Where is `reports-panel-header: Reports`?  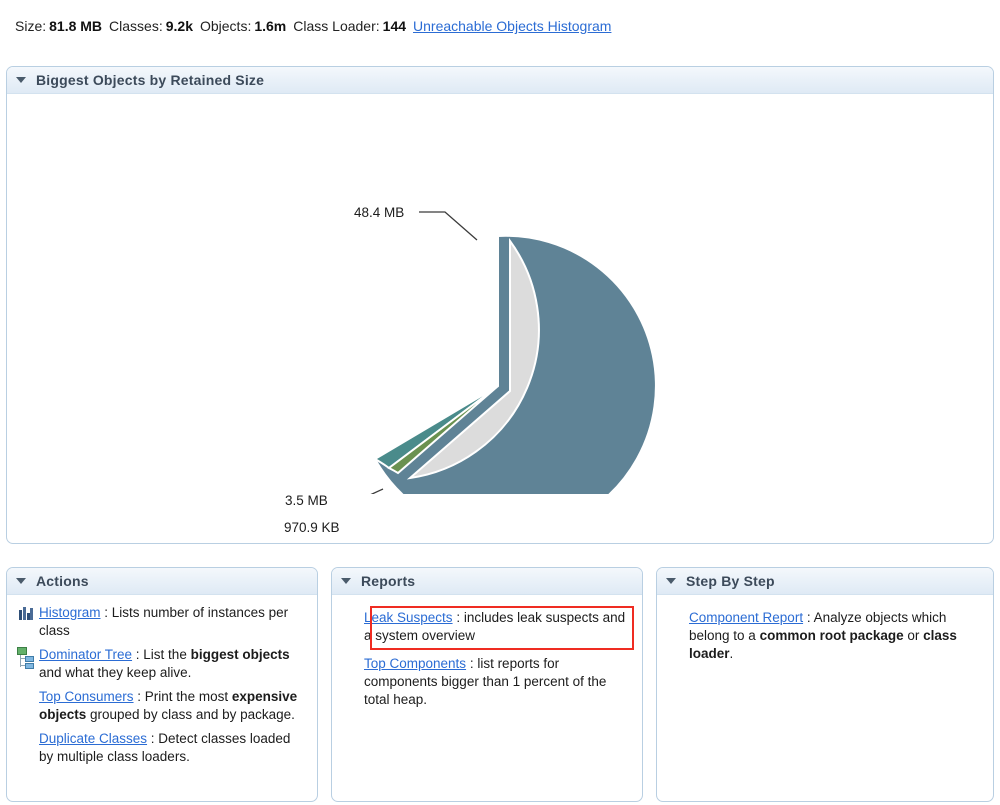 reports-panel-header: Reports is located at coordinates (487, 581).